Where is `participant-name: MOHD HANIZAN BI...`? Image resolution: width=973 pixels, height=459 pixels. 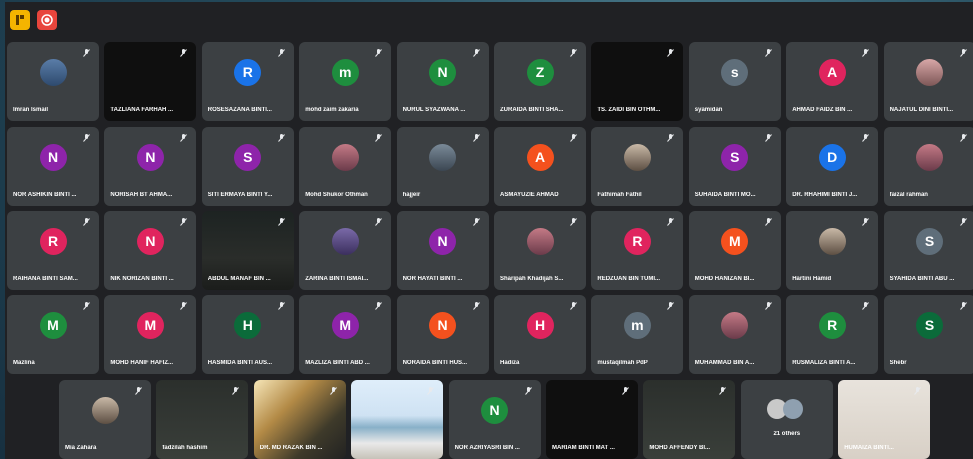
participant-name: MOHD HANIZAN BI... is located at coordinates (724, 279).